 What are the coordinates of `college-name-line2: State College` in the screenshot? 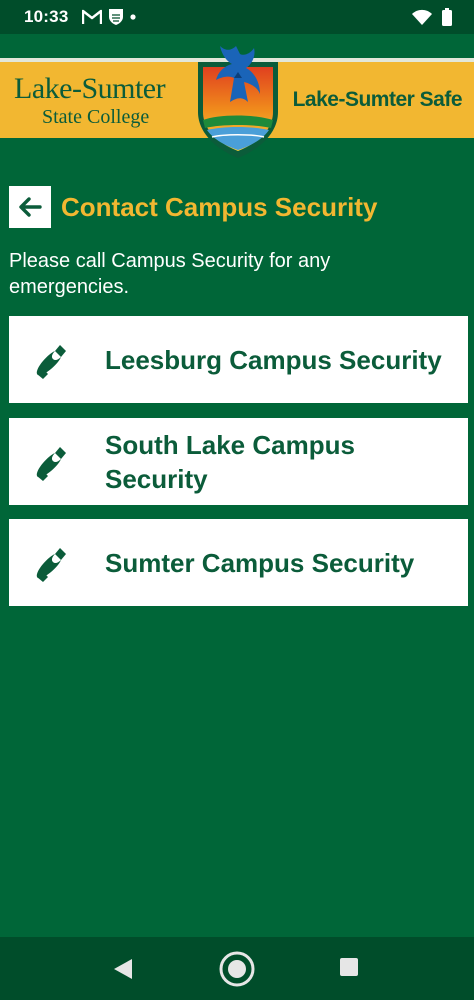 It's located at (96, 117).